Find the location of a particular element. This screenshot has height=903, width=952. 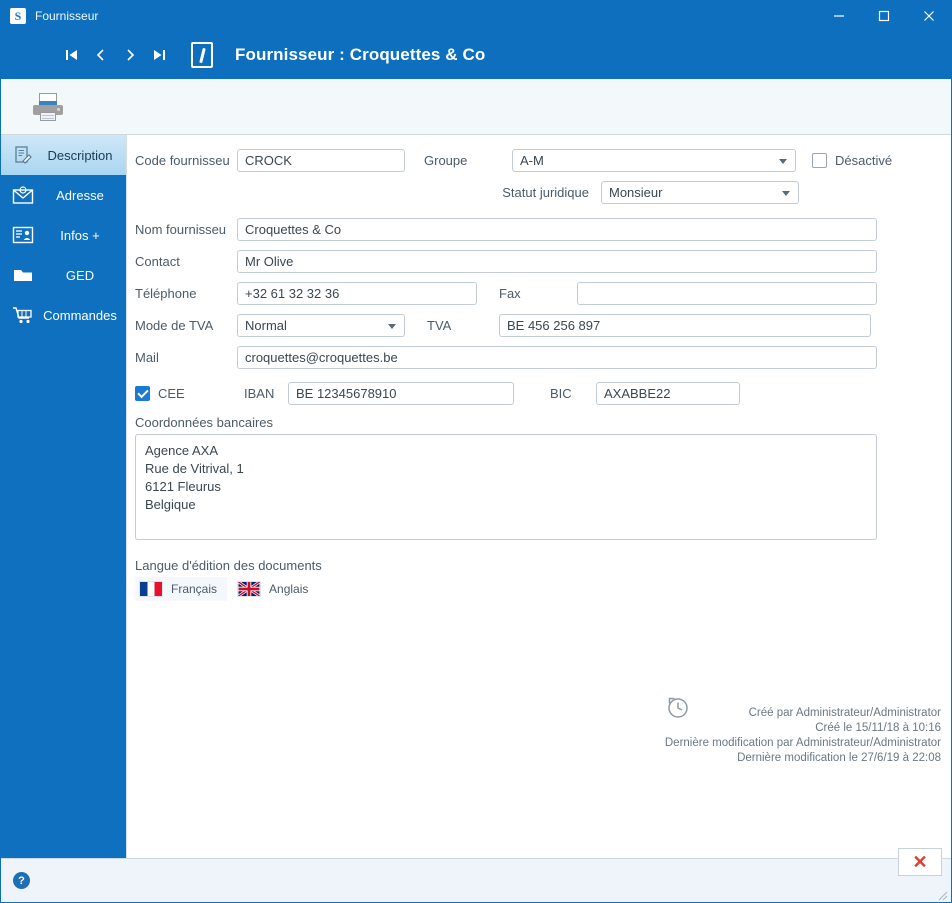

groupe-label: Groupe is located at coordinates (446, 160).